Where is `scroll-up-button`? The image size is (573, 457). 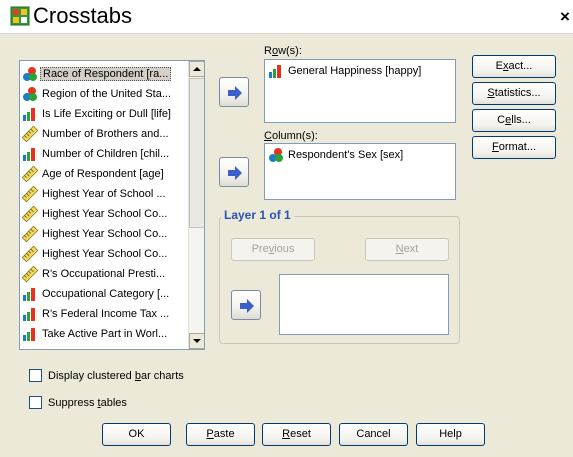
scroll-up-button is located at coordinates (196, 69).